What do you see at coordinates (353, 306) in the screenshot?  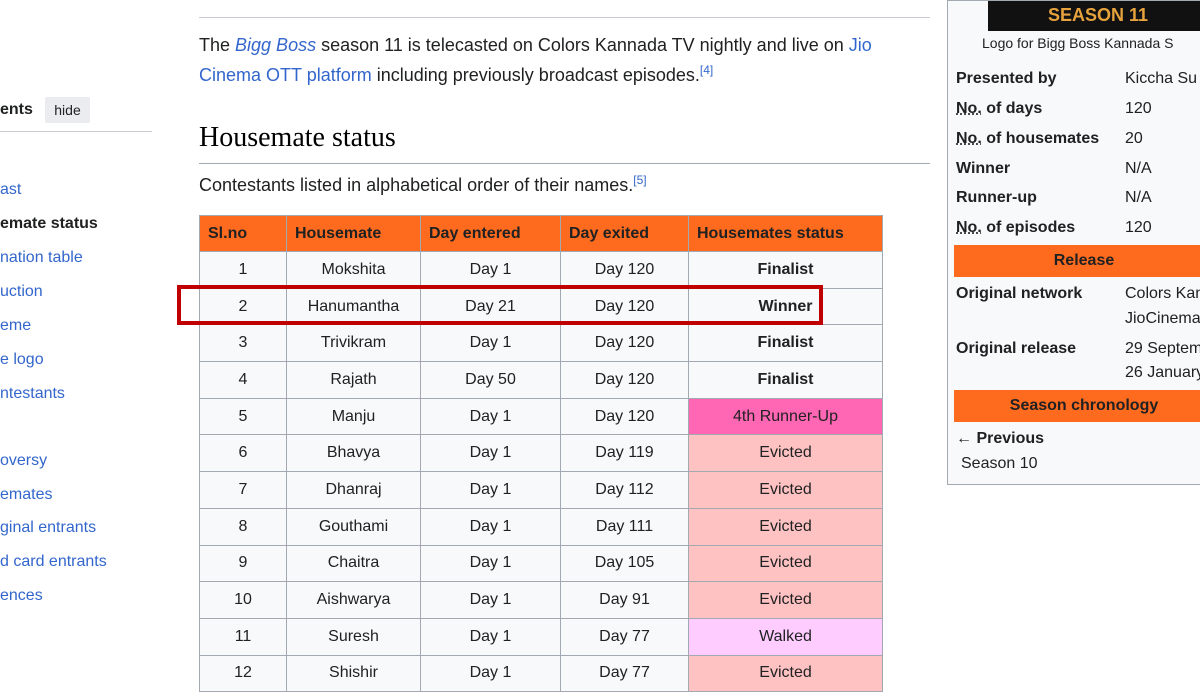 I see `cell-housemate: Hanumantha` at bounding box center [353, 306].